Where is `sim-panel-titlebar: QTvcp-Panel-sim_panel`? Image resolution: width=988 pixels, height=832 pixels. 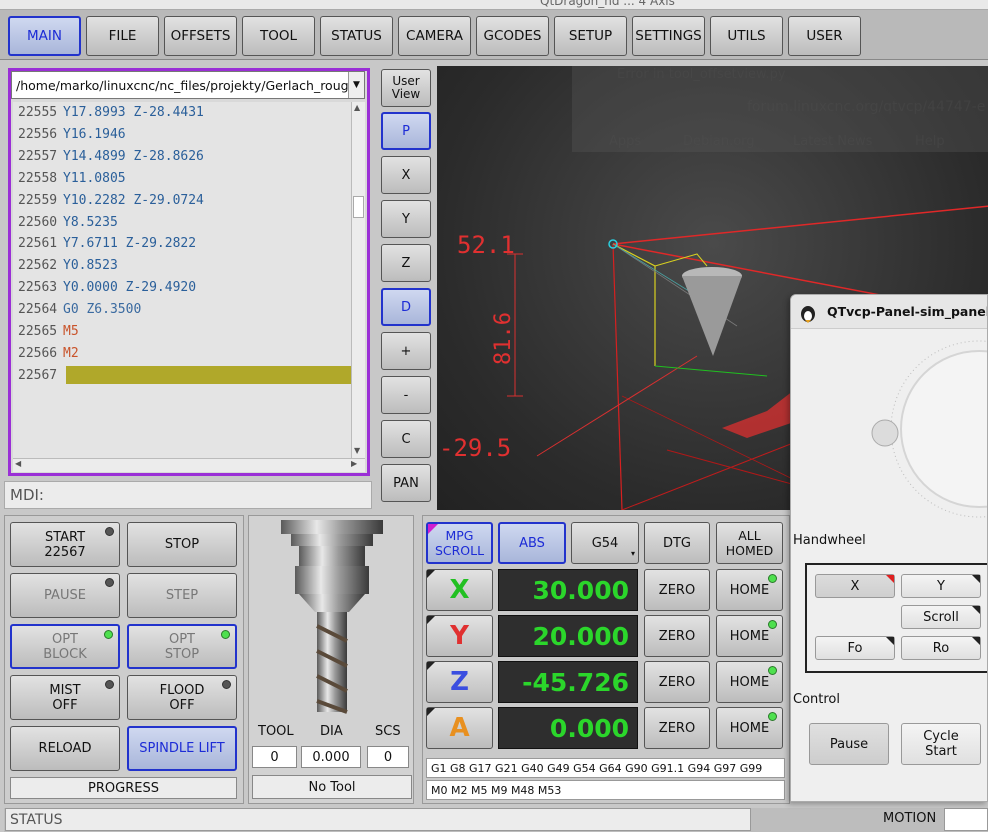
sim-panel-titlebar: QTvcp-Panel-sim_panel is located at coordinates (889, 312).